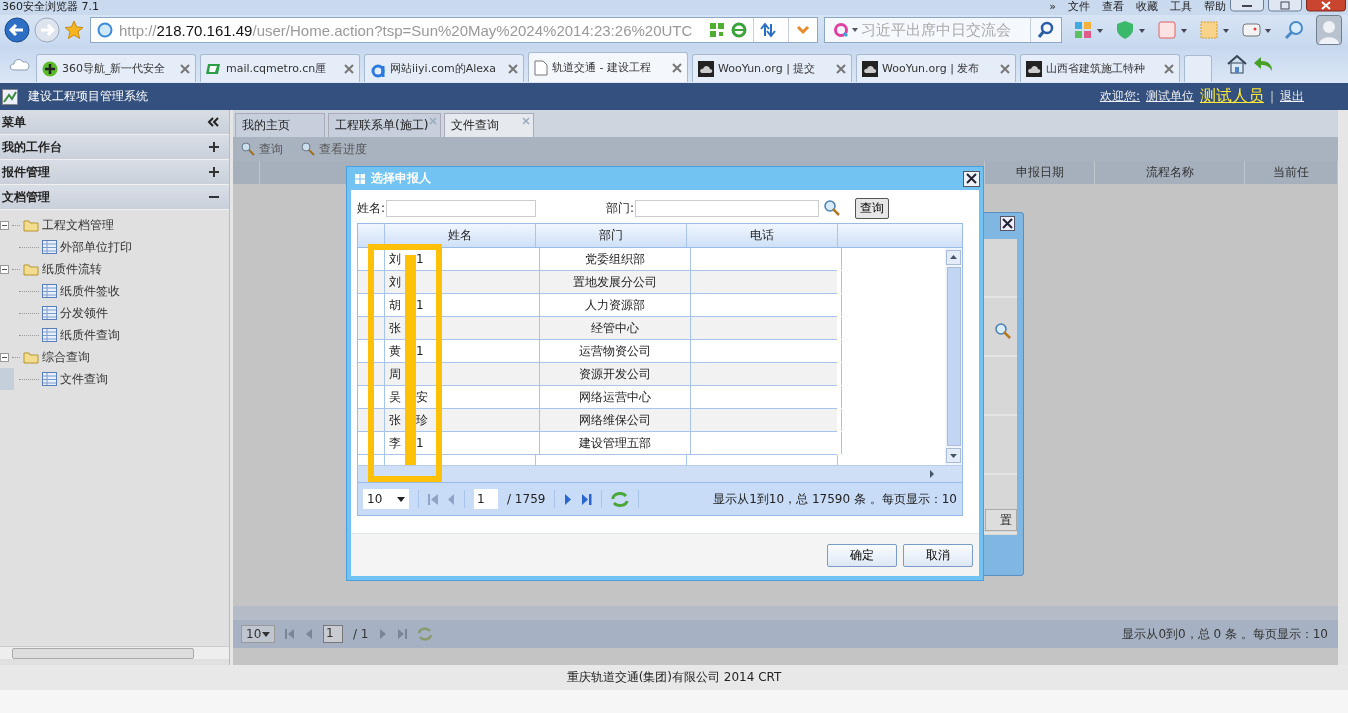 The image size is (1348, 713). I want to click on column-header: 姓名, so click(460, 235).